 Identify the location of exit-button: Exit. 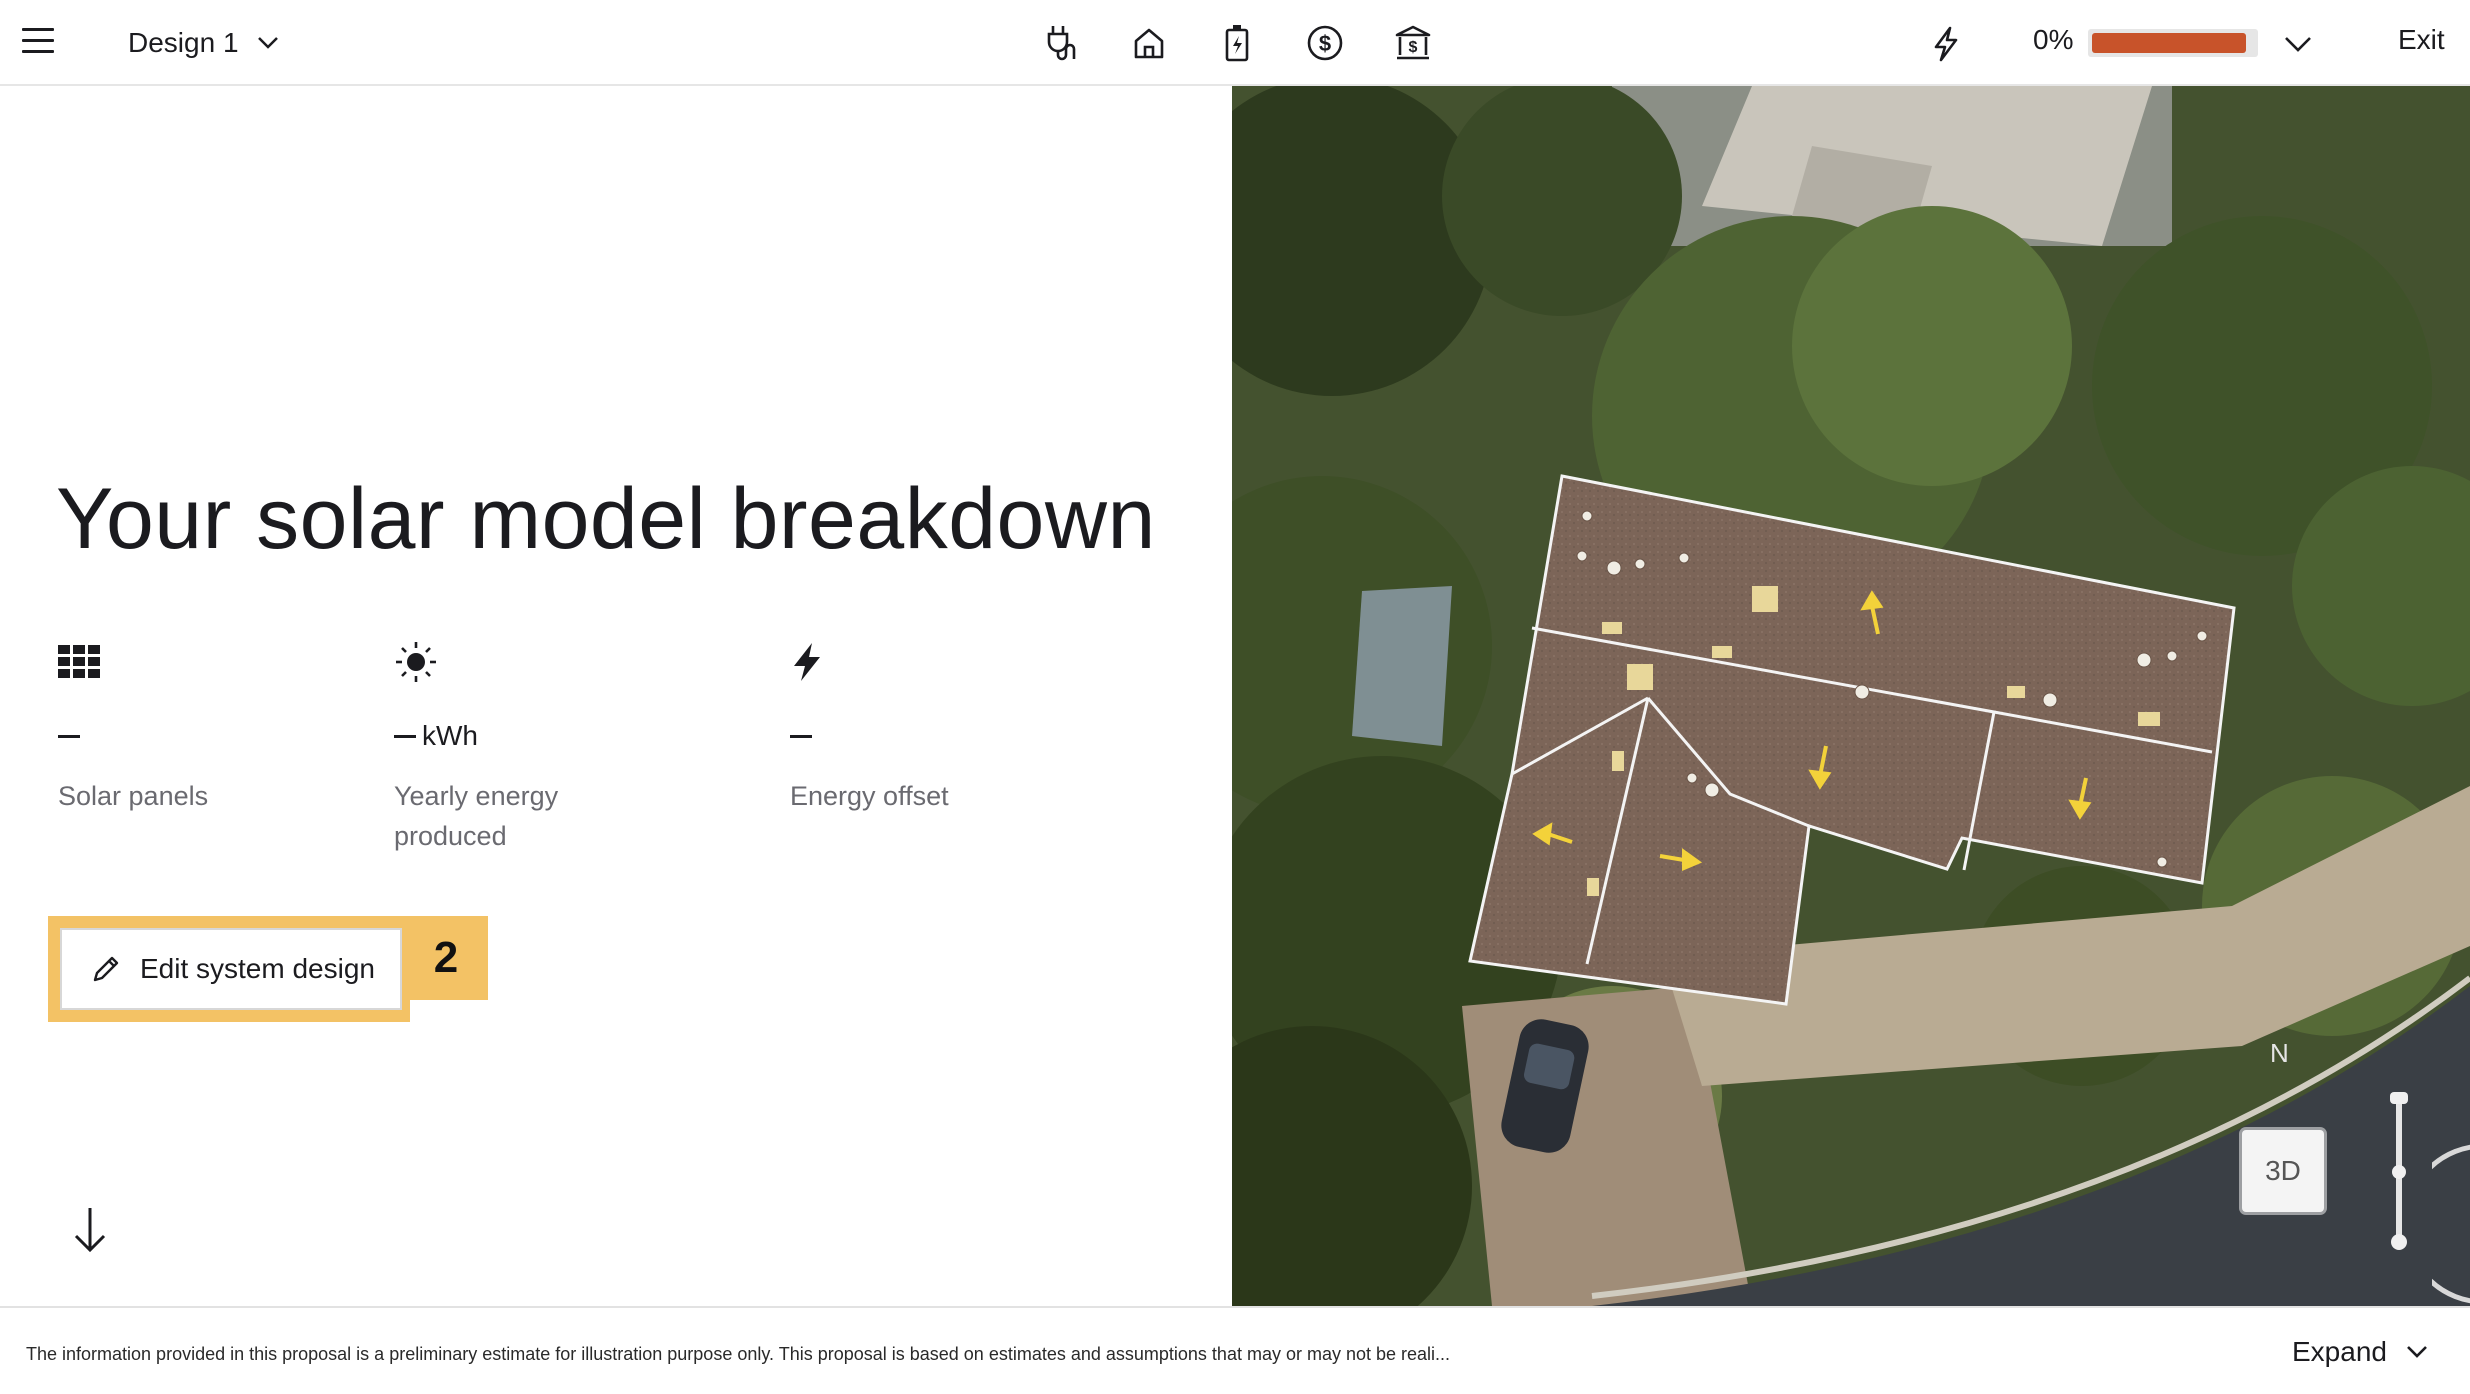
(2421, 40).